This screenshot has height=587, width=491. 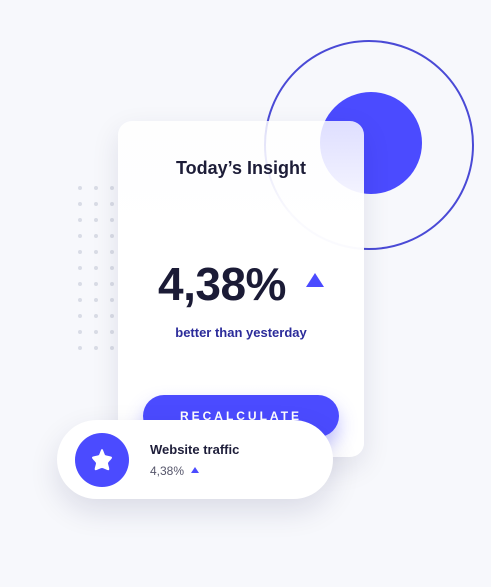 I want to click on background-dot-grid, so click(x=96, y=268).